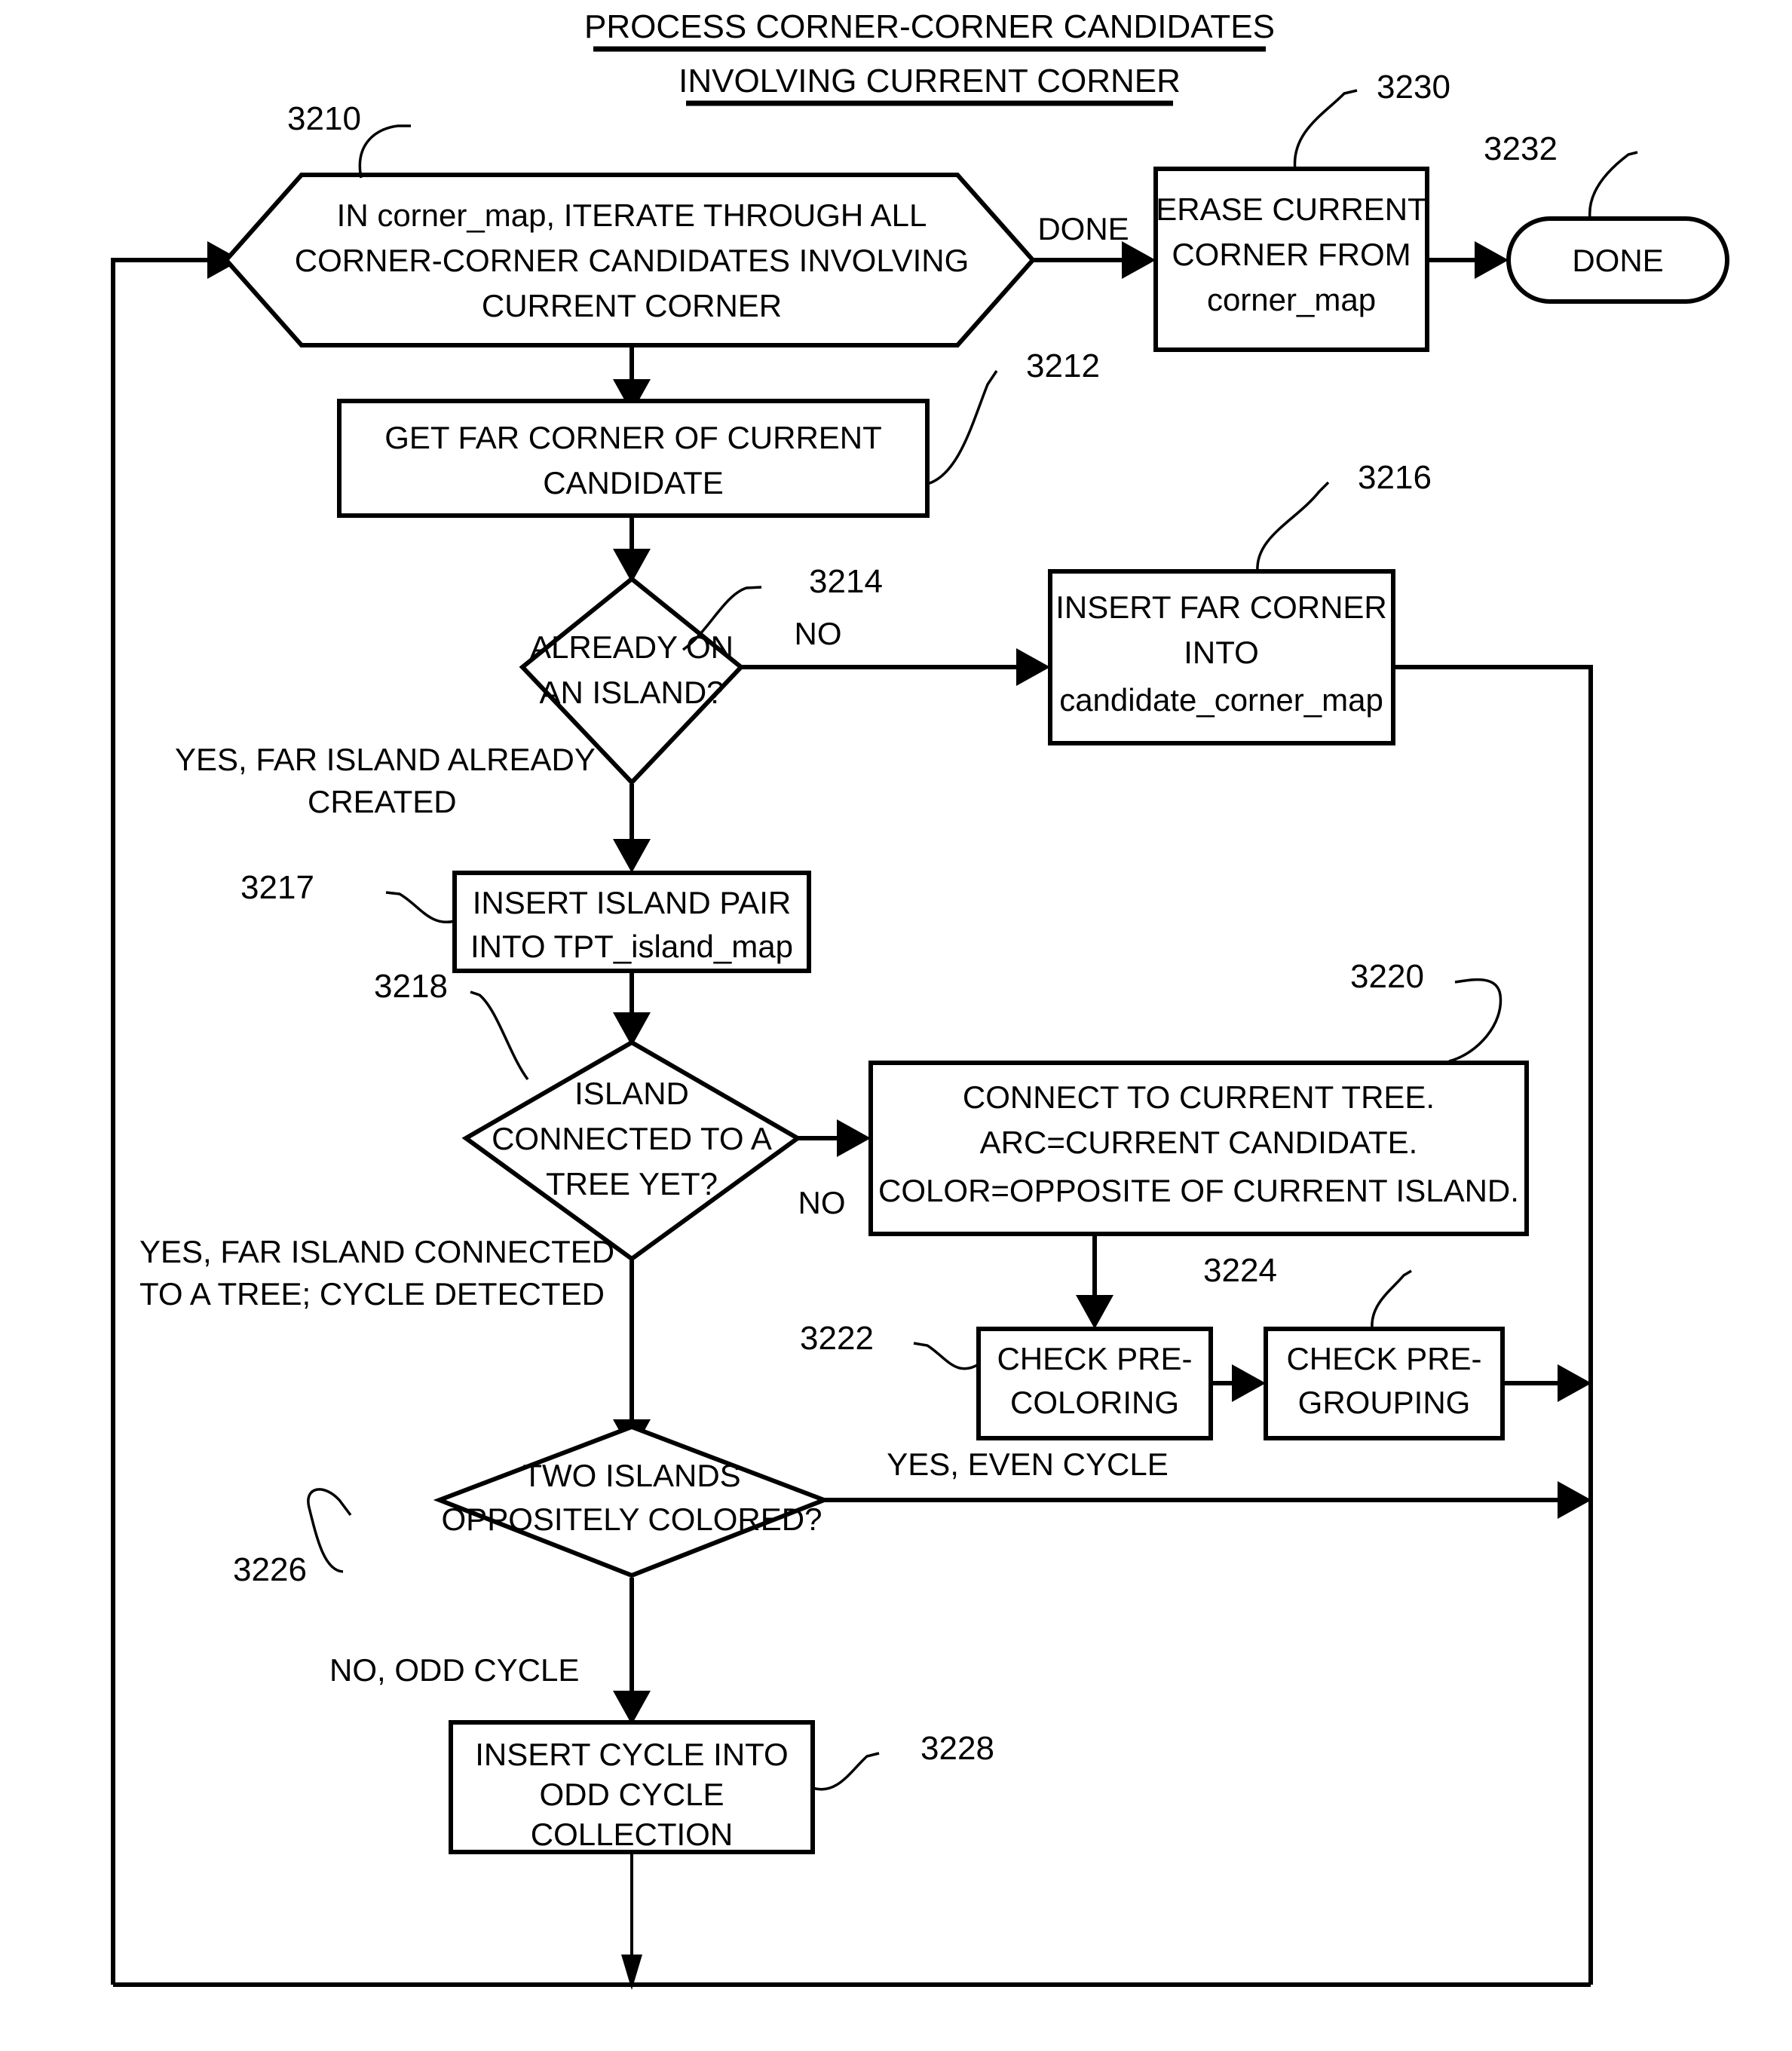 Image resolution: width=1792 pixels, height=2051 pixels. Describe the element at coordinates (1221, 652) in the screenshot. I see `node-3216-line-2: INTO` at that location.